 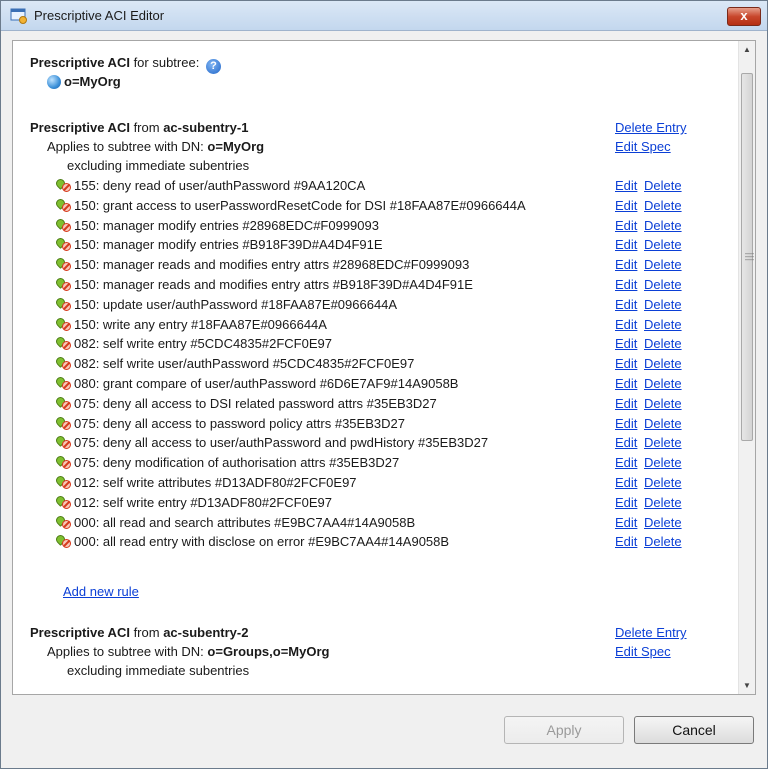 I want to click on cancel-button: Cancel, so click(x=694, y=730).